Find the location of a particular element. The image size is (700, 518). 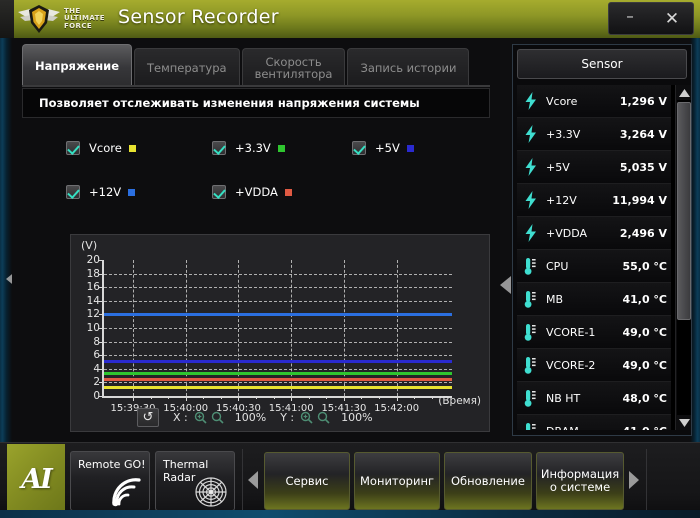

zoom-out-x-icon is located at coordinates (217, 417).